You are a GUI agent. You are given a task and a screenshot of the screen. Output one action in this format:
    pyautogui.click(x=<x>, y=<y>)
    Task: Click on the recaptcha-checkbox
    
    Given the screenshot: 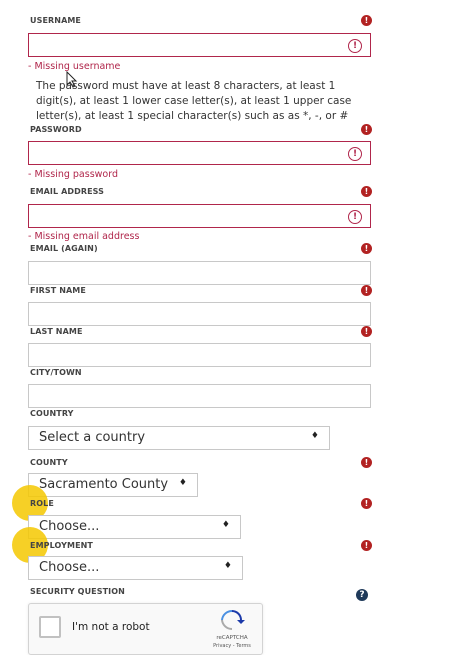 What is the action you would take?
    pyautogui.click(x=50, y=627)
    